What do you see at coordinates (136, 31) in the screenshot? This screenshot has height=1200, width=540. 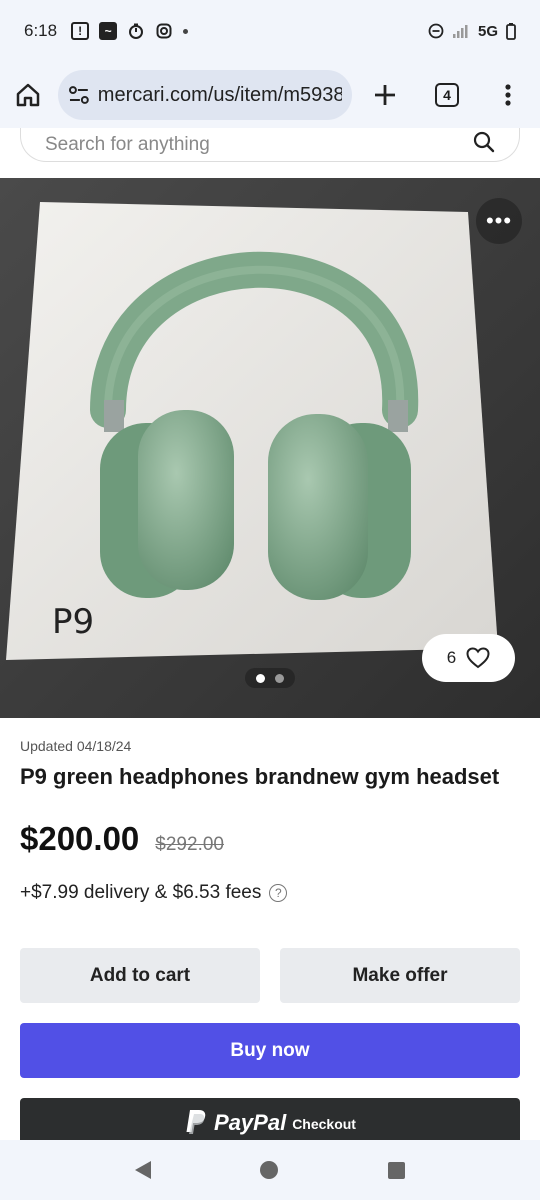 I see `timer-icon` at bounding box center [136, 31].